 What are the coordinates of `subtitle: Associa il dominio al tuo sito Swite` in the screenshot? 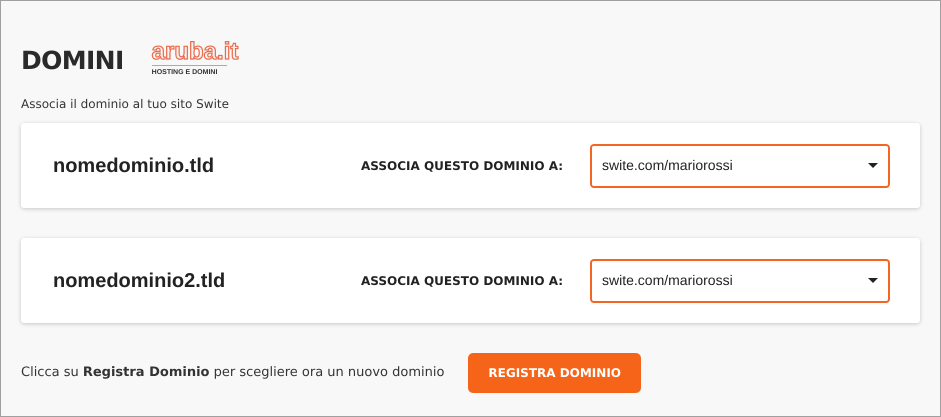 It's located at (125, 104).